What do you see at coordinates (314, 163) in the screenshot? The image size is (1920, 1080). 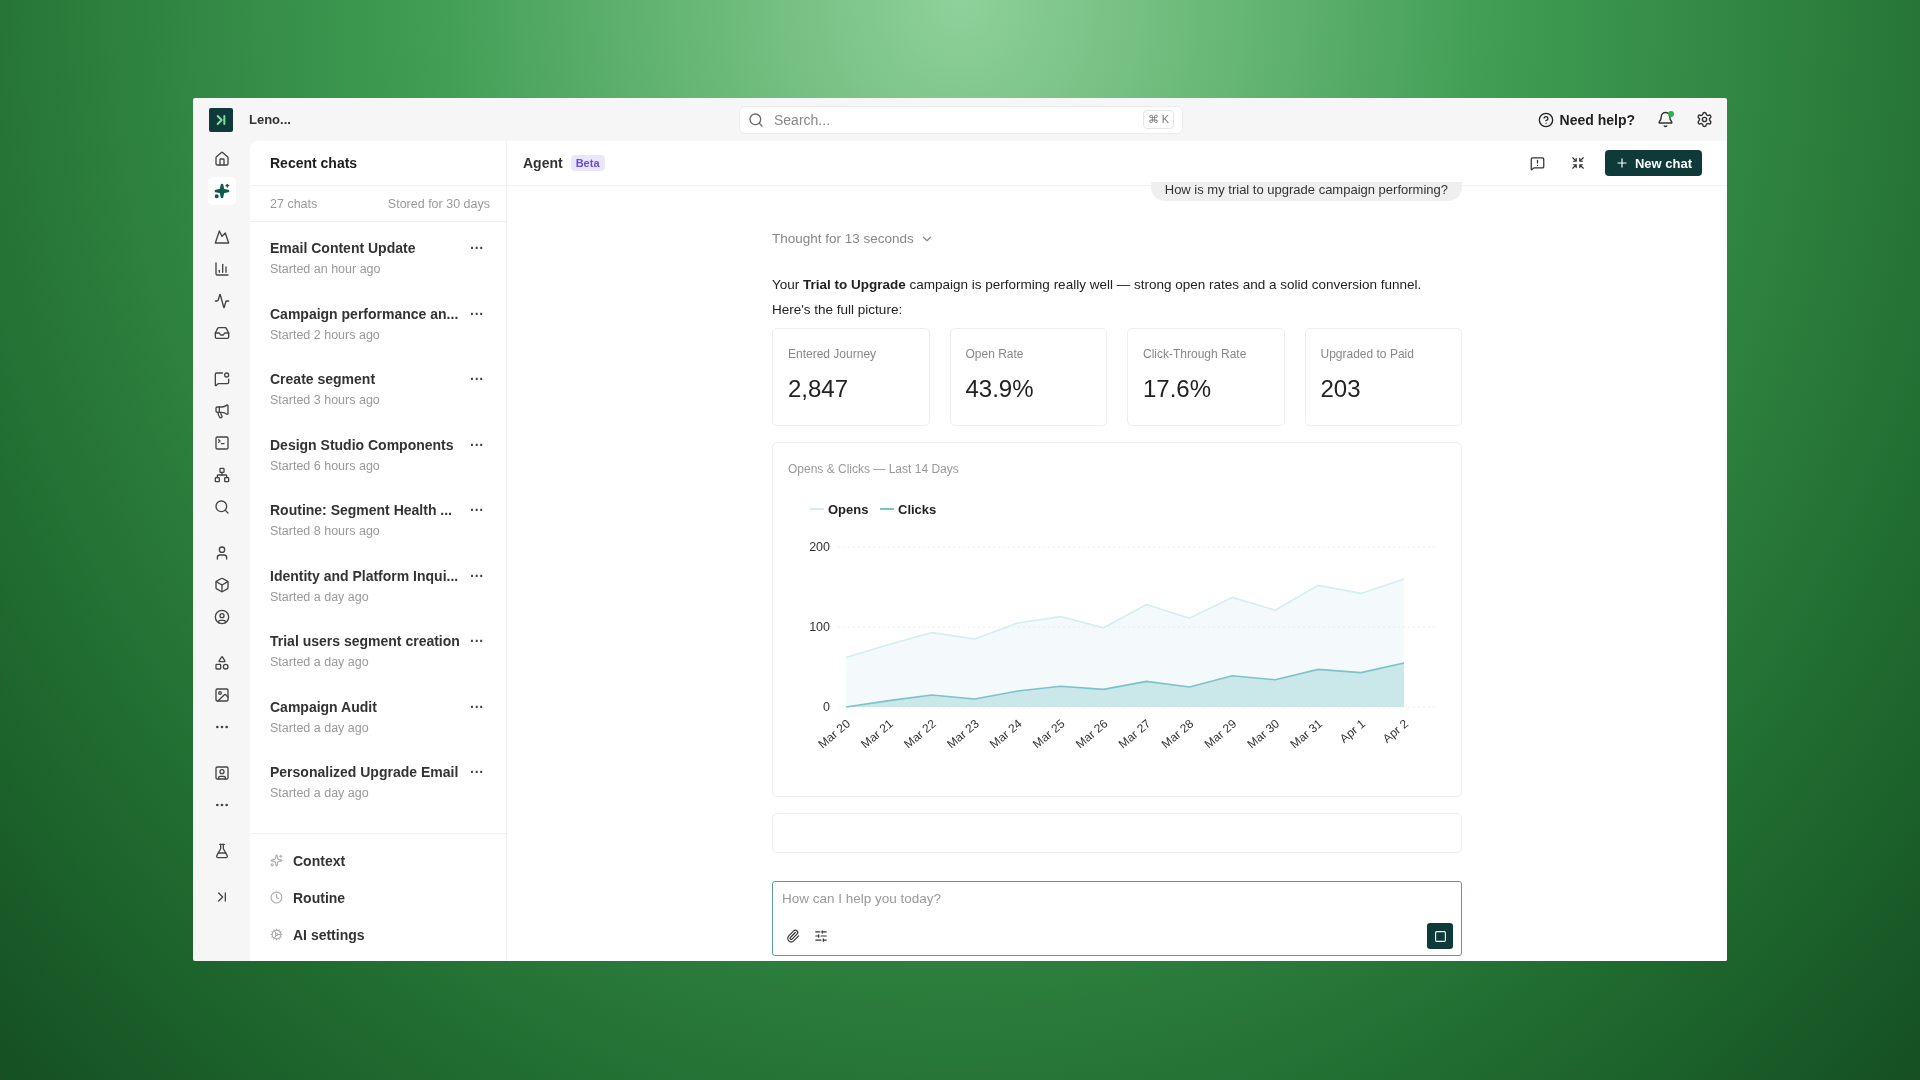 I see `panel-title: Recent chats` at bounding box center [314, 163].